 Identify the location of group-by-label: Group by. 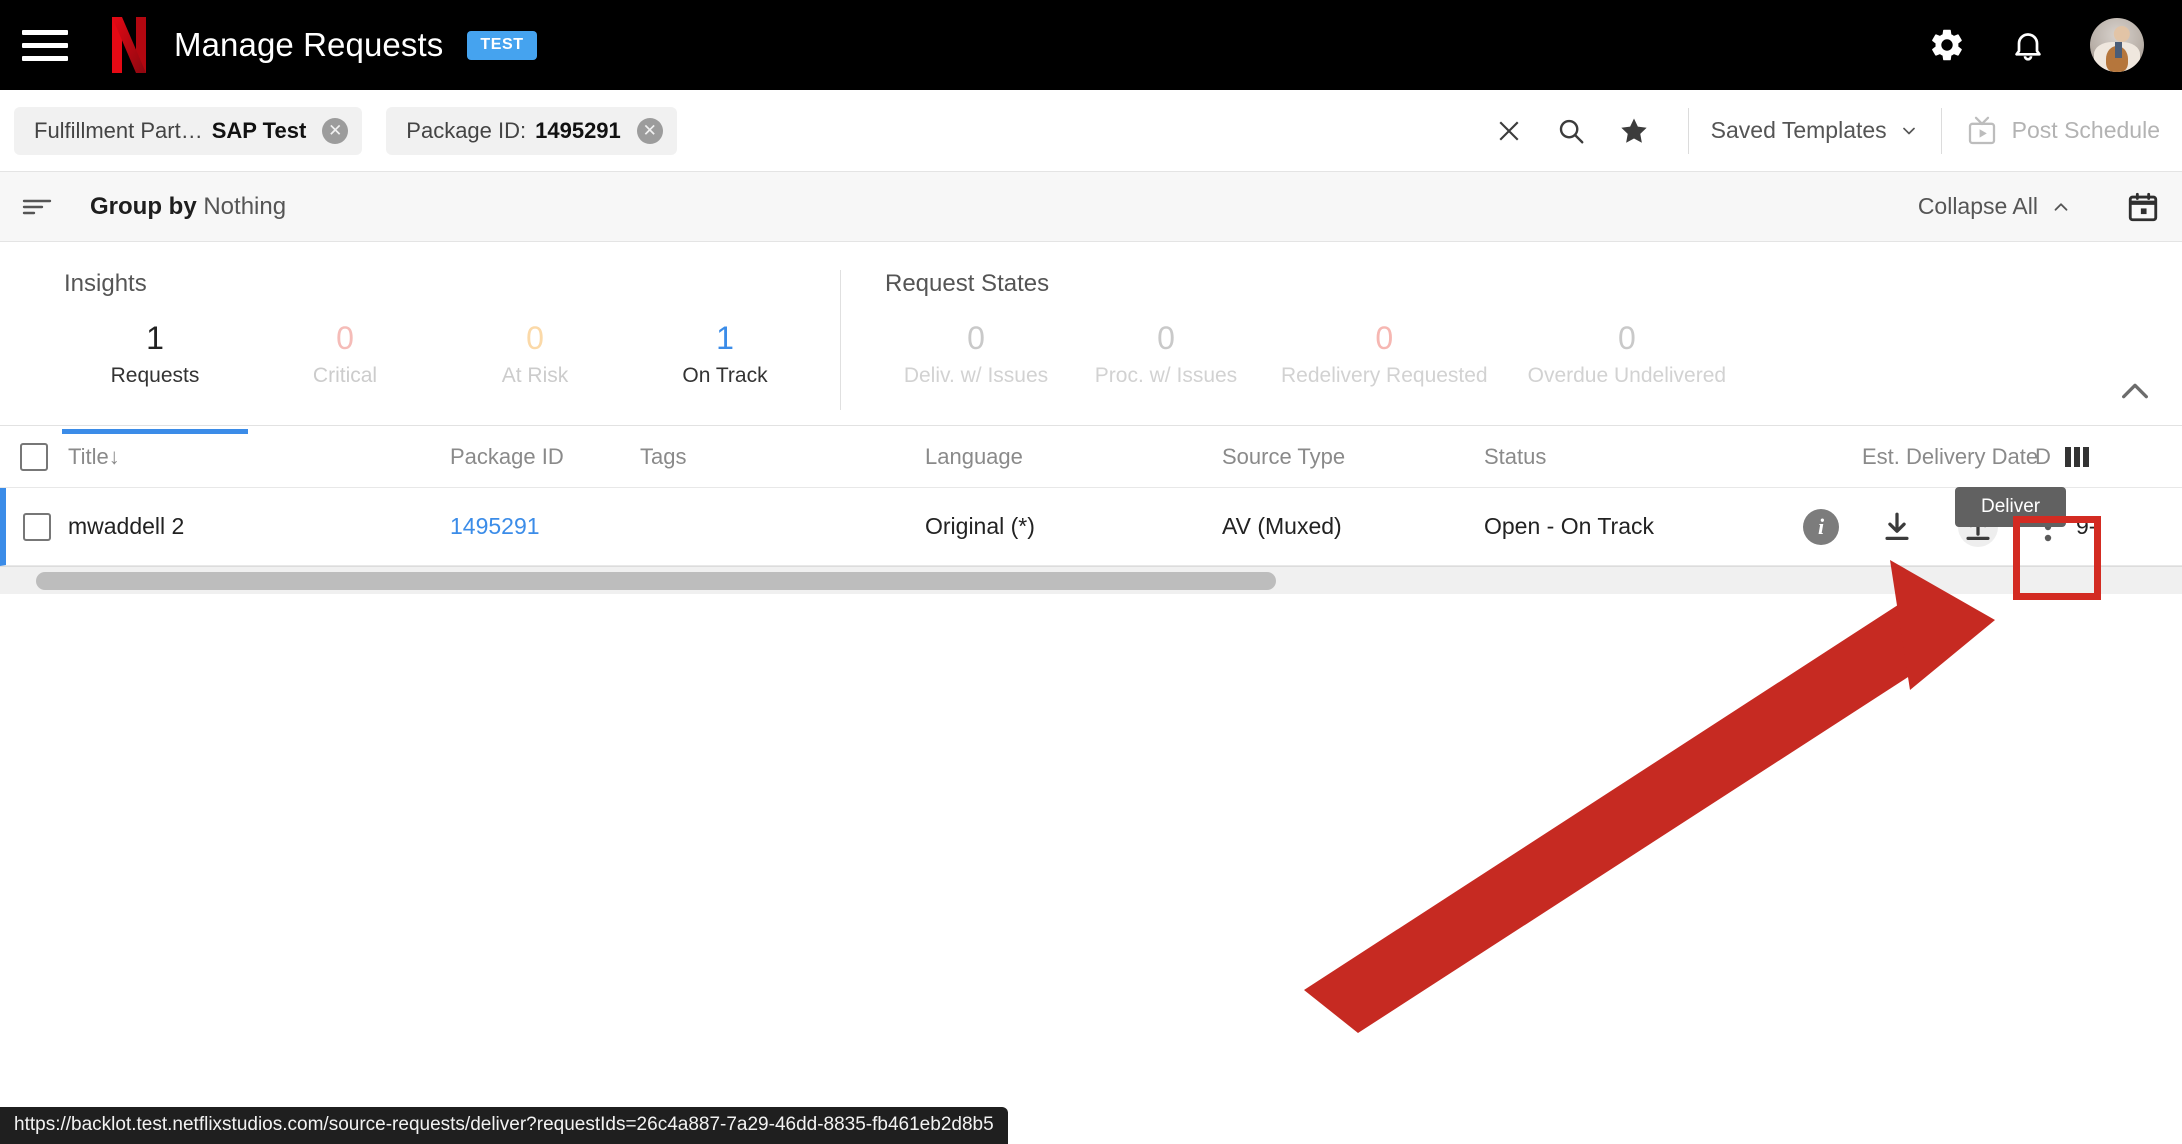
(143, 206).